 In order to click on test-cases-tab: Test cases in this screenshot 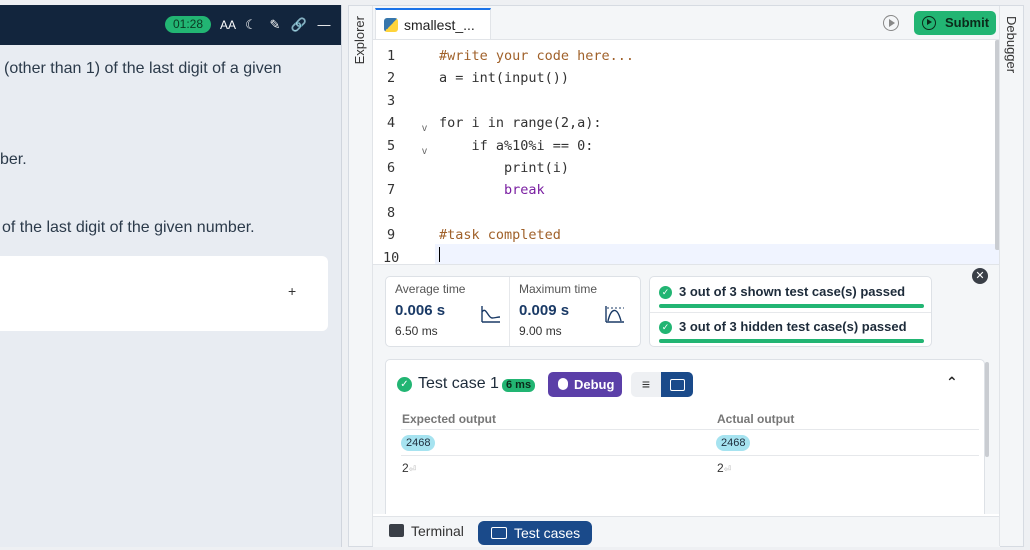, I will do `click(535, 533)`.